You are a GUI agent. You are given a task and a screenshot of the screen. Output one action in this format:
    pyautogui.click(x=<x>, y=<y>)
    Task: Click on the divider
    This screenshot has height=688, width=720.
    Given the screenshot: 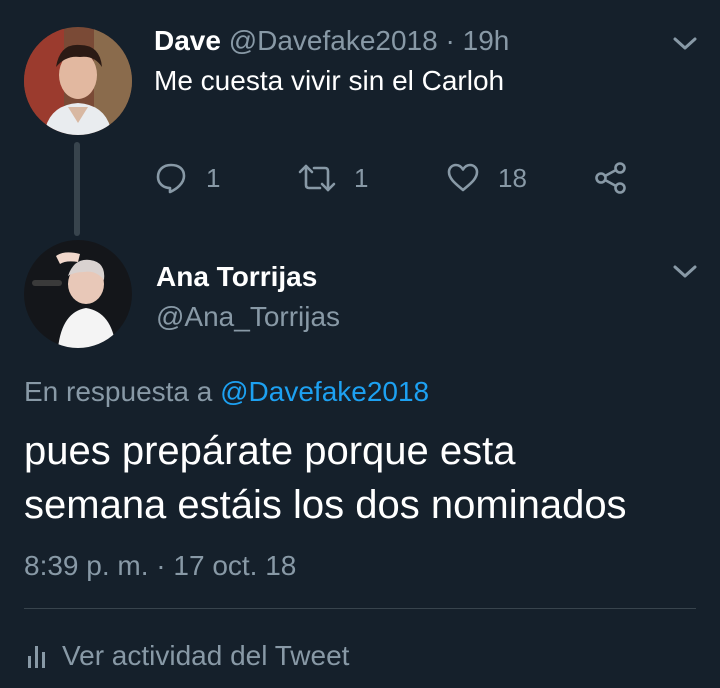 What is the action you would take?
    pyautogui.click(x=360, y=608)
    